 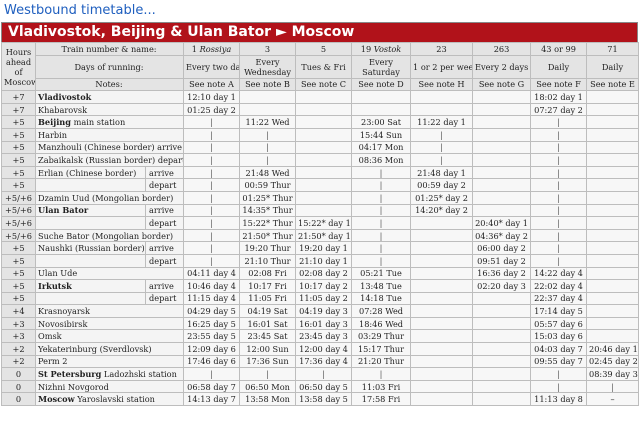 I want to click on note-link: See note C, so click(x=324, y=84).